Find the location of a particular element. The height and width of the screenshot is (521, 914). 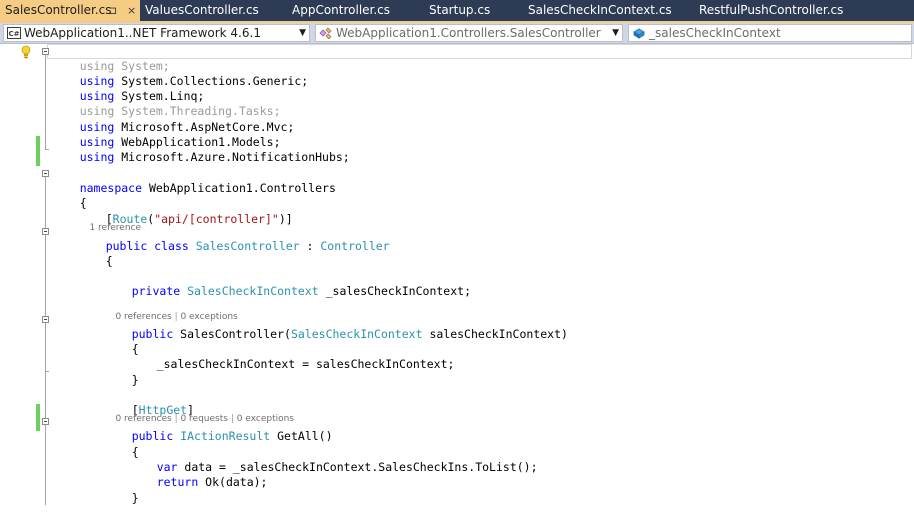

svg-text: C# is located at coordinates (14, 34).